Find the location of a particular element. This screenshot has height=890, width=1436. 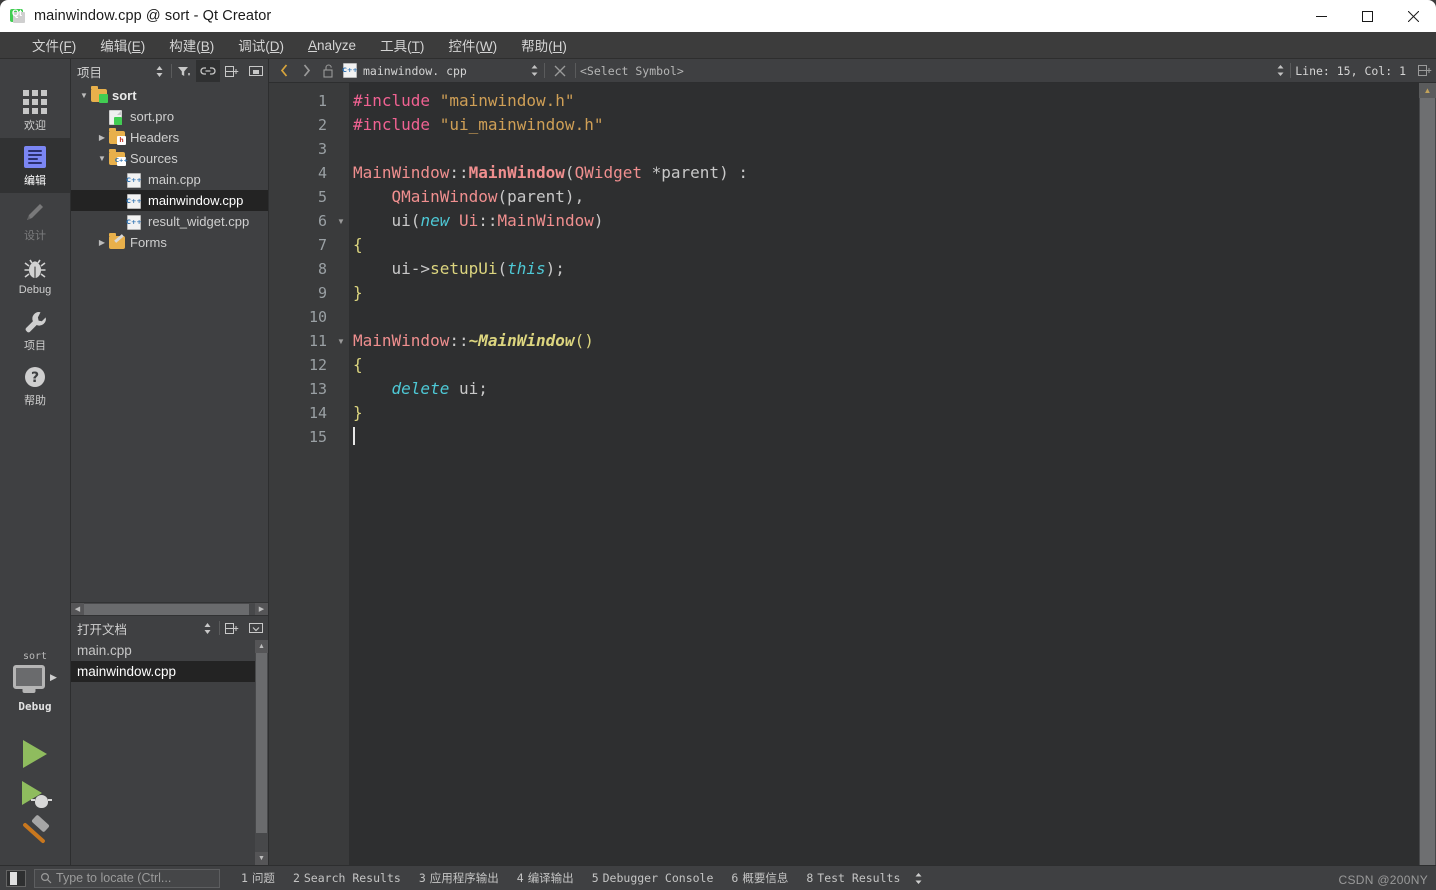

tree-item-result_widget-cpp: C++ result_widget.cpp is located at coordinates (169, 221).